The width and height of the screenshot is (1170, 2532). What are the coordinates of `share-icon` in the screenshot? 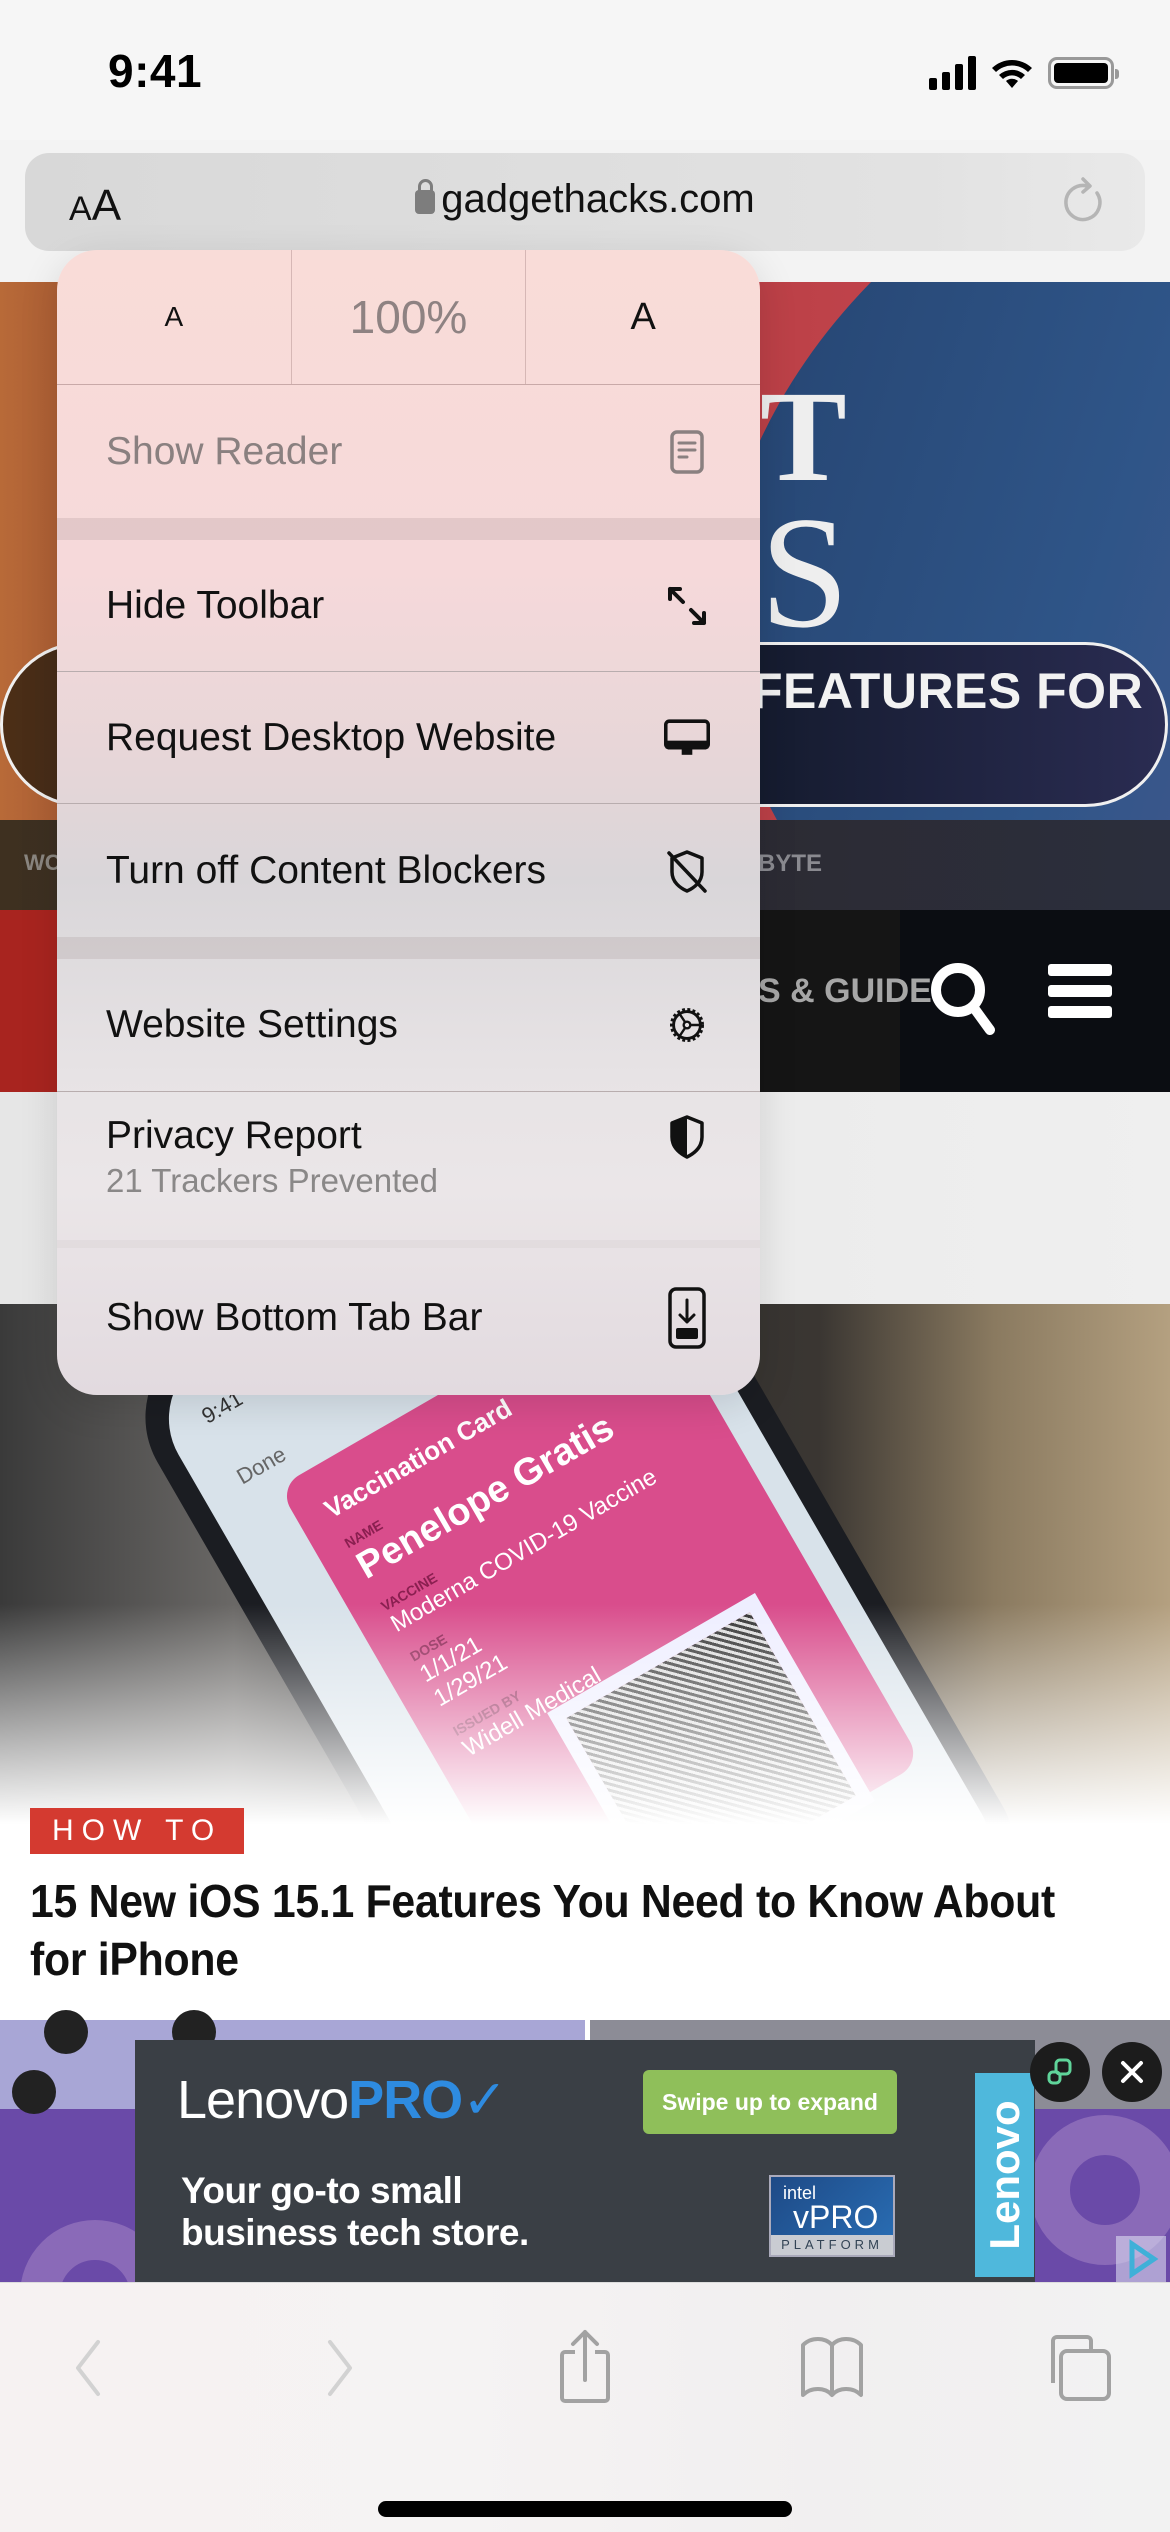 It's located at (585, 2366).